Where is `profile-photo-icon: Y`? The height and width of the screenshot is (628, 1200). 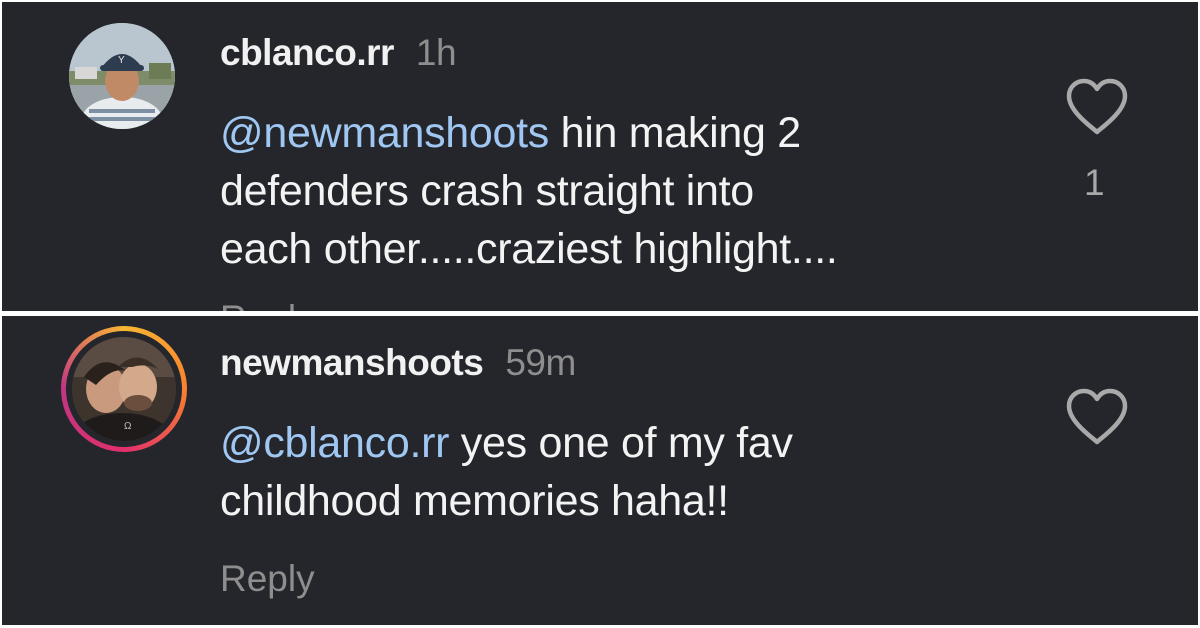
profile-photo-icon: Y is located at coordinates (122, 76).